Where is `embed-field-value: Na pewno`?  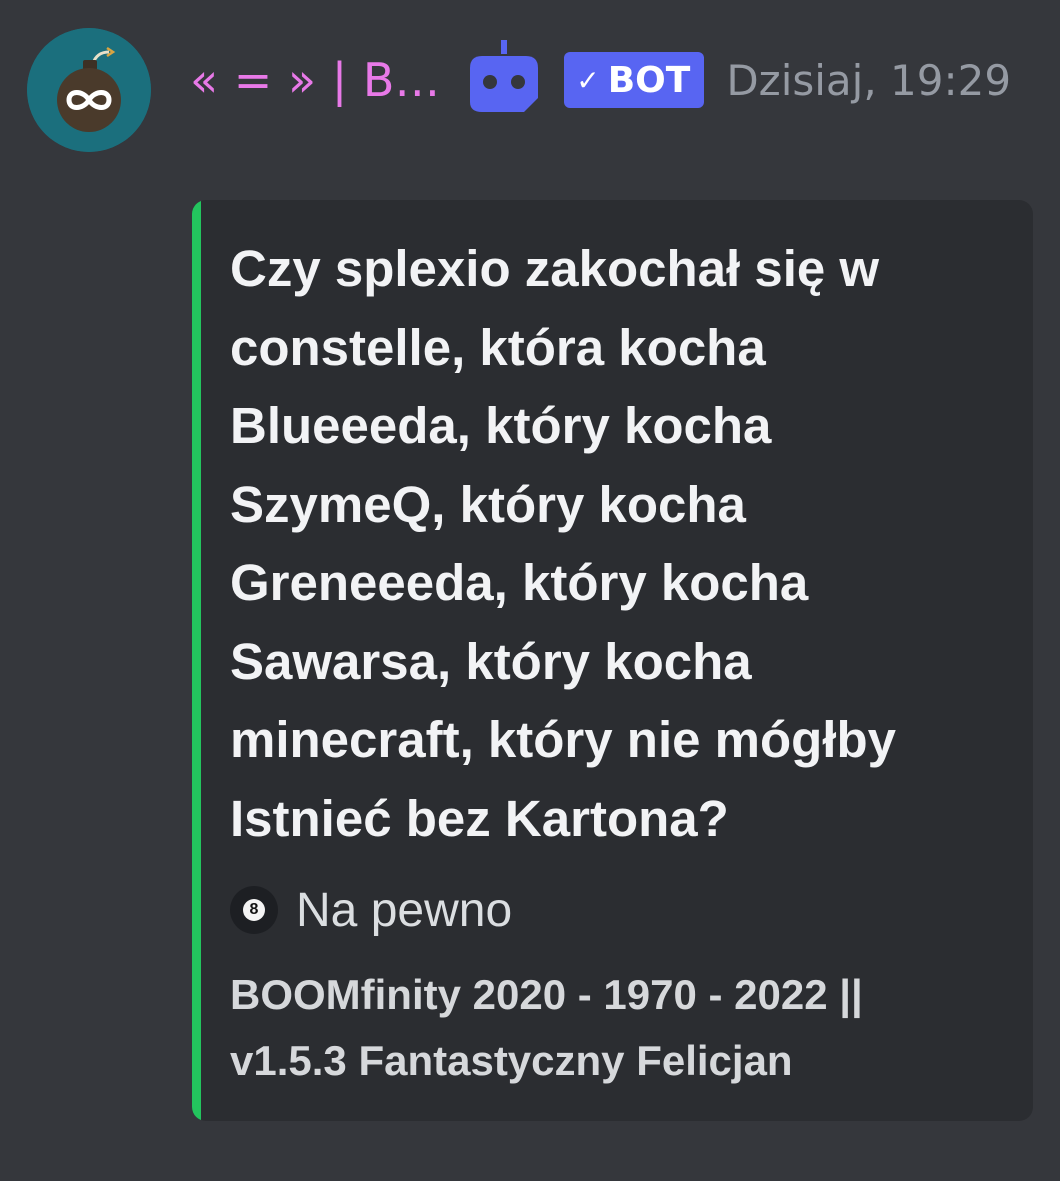 embed-field-value: Na pewno is located at coordinates (404, 910).